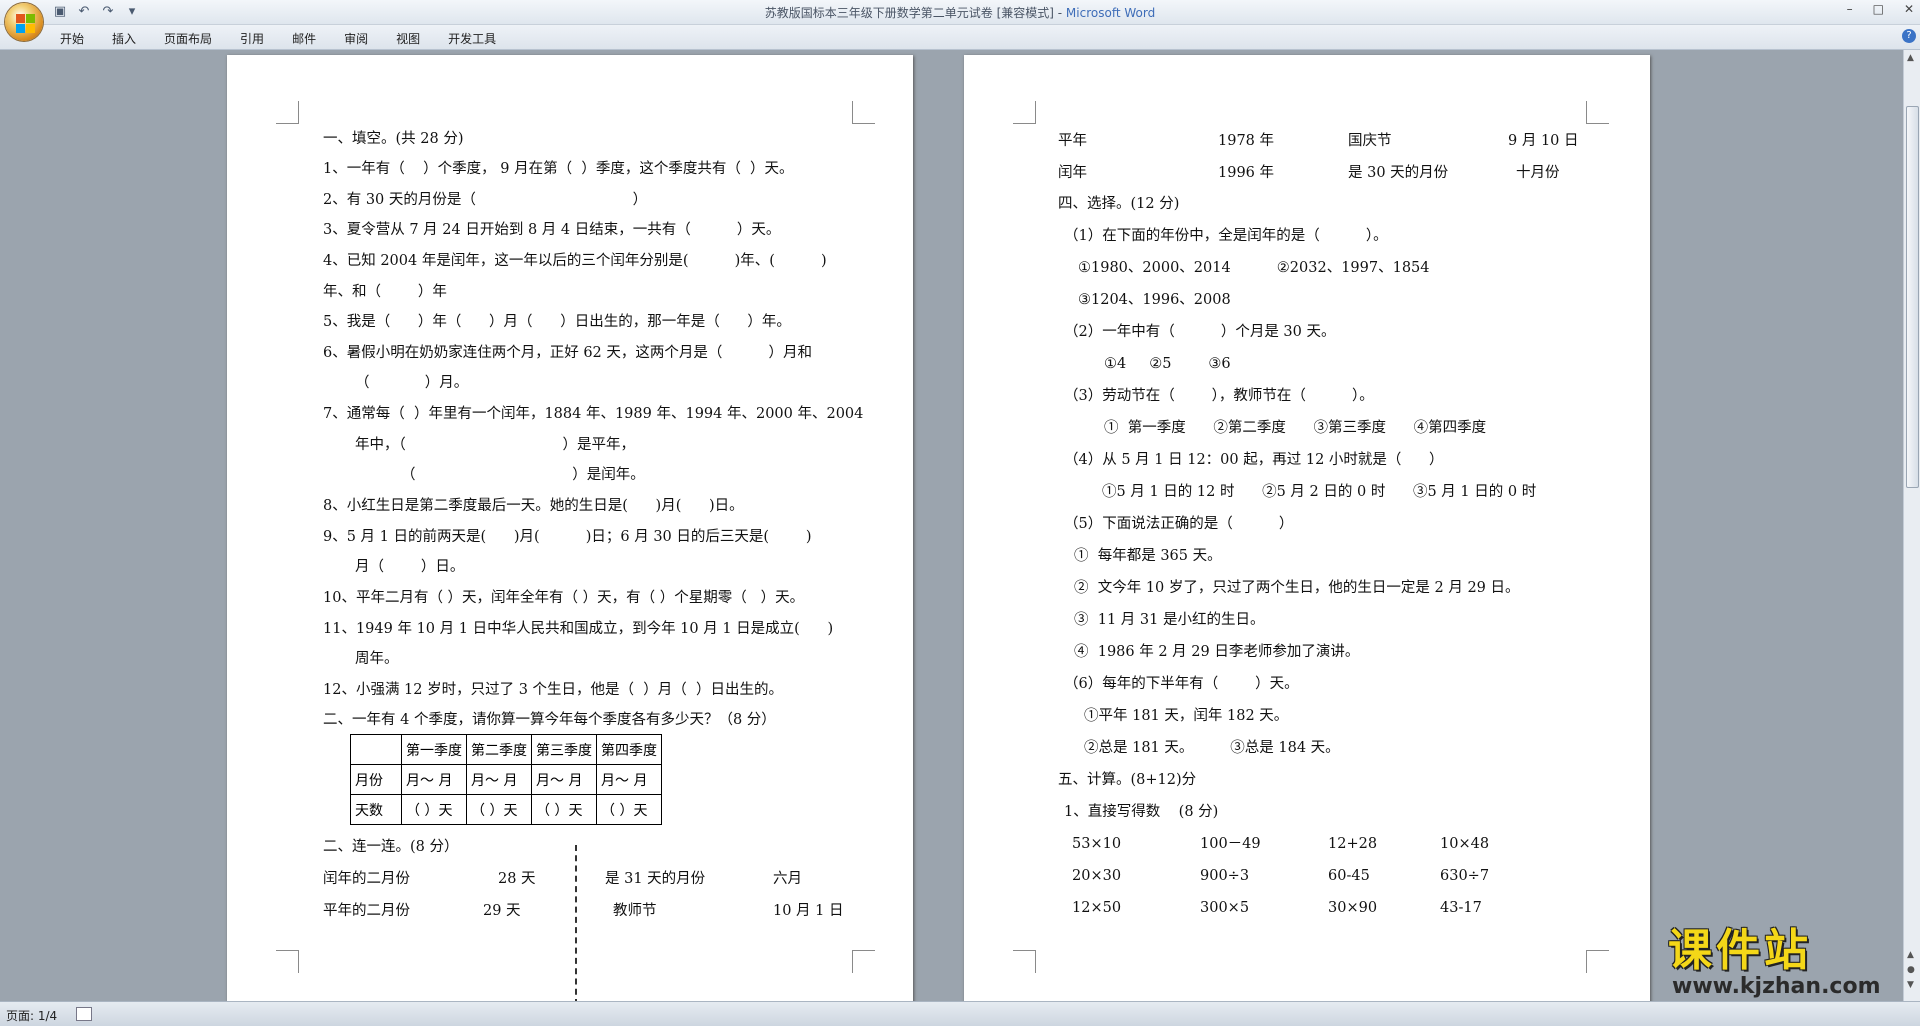 This screenshot has width=1920, height=1026. I want to click on question-line: （6）每年的下半年有（ ）天。, so click(1181, 684).